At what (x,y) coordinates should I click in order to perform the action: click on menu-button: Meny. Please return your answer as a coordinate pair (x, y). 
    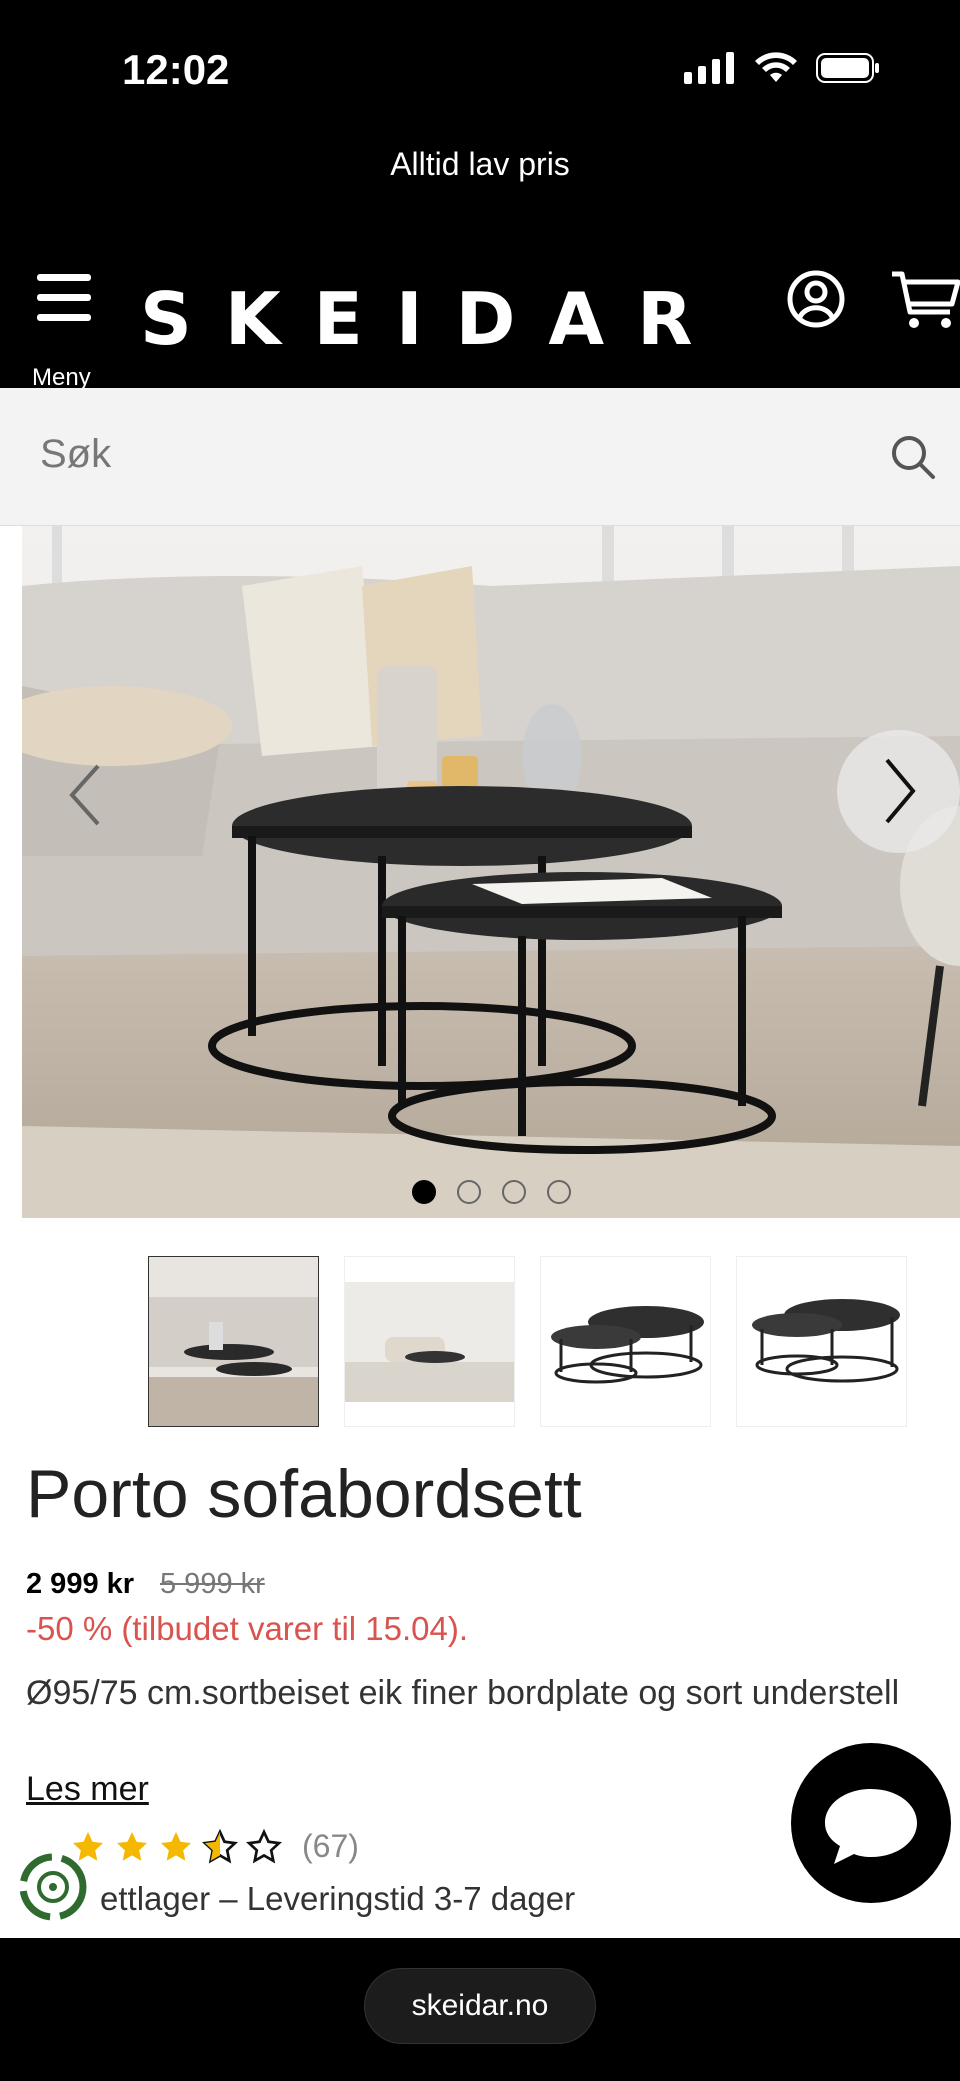
    Looking at the image, I should click on (65, 332).